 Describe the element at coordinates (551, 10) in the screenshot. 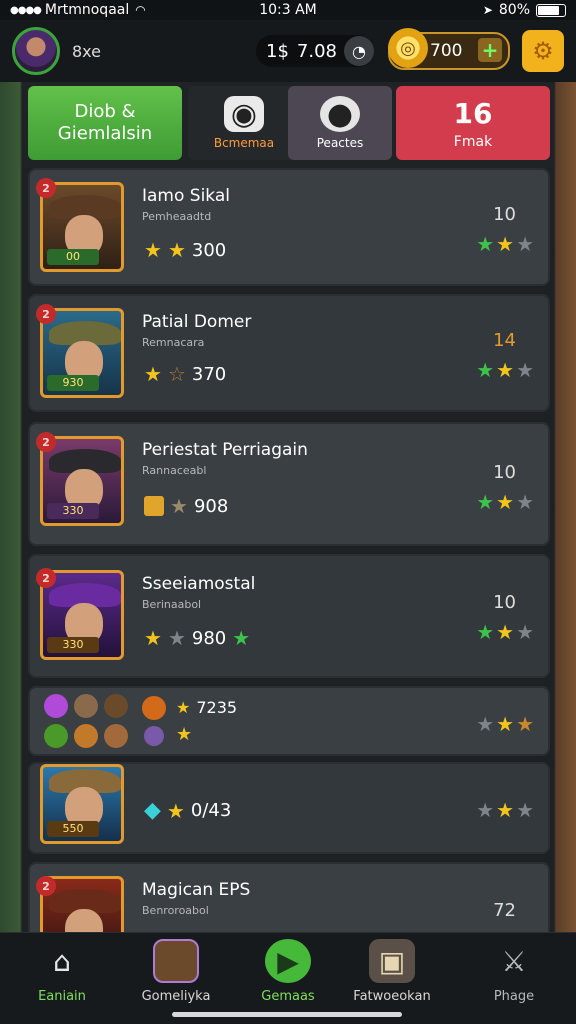

I see `battery-icon` at that location.